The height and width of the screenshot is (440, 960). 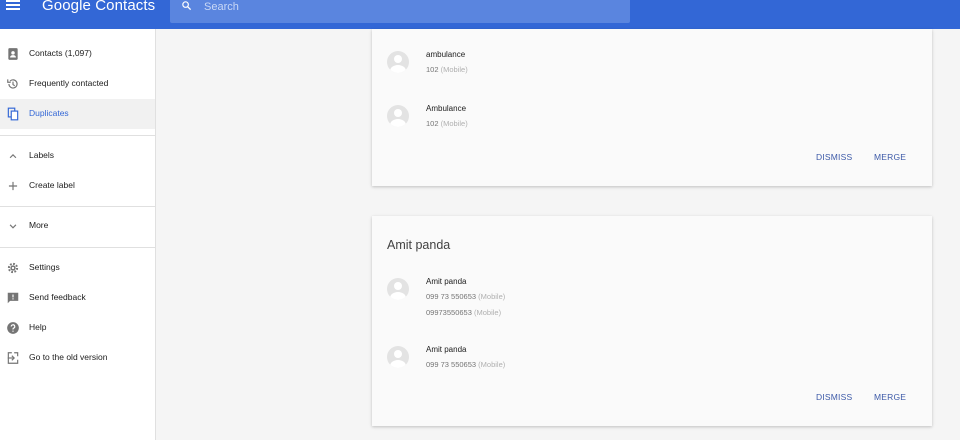 I want to click on contact-phone: 09973550653 (Mobile), so click(x=464, y=312).